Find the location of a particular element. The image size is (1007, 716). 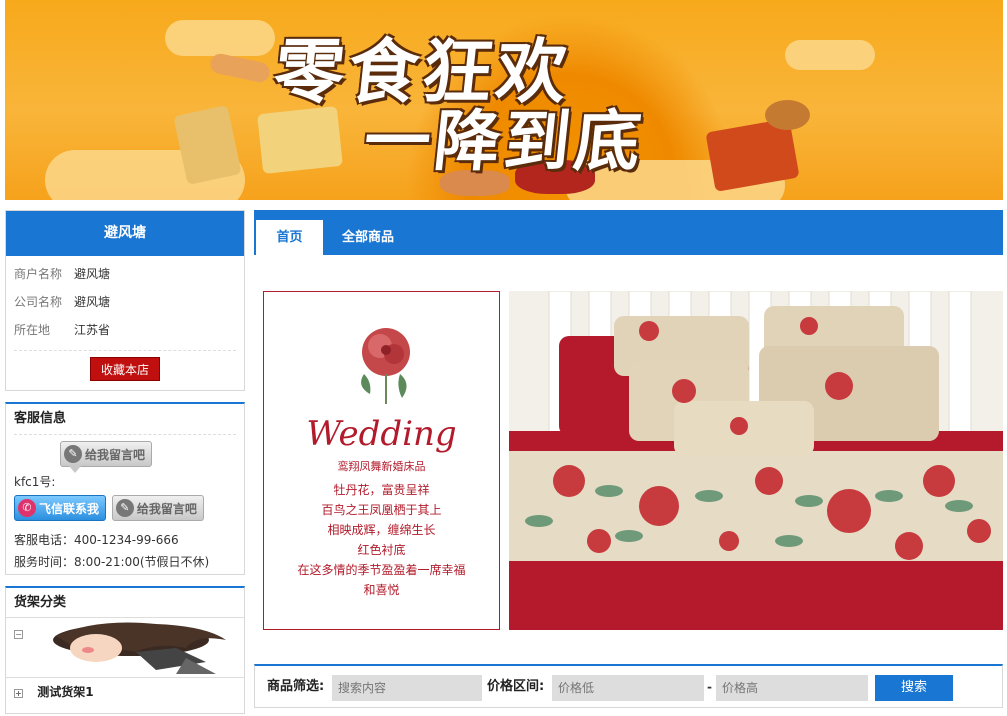

poem-line: 百鸟之王凤凰栖于其上 is located at coordinates (381, 510).